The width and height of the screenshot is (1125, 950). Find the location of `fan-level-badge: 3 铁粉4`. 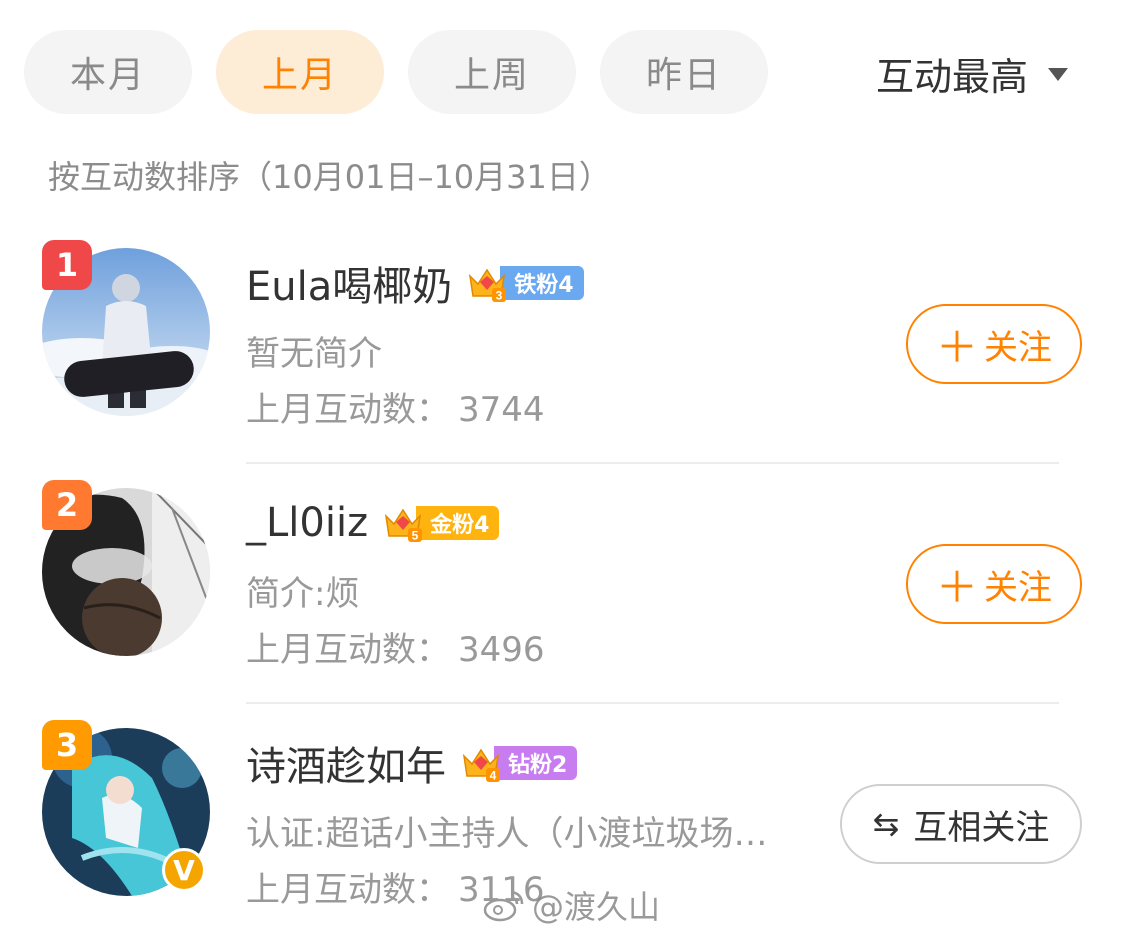

fan-level-badge: 3 铁粉4 is located at coordinates (525, 283).